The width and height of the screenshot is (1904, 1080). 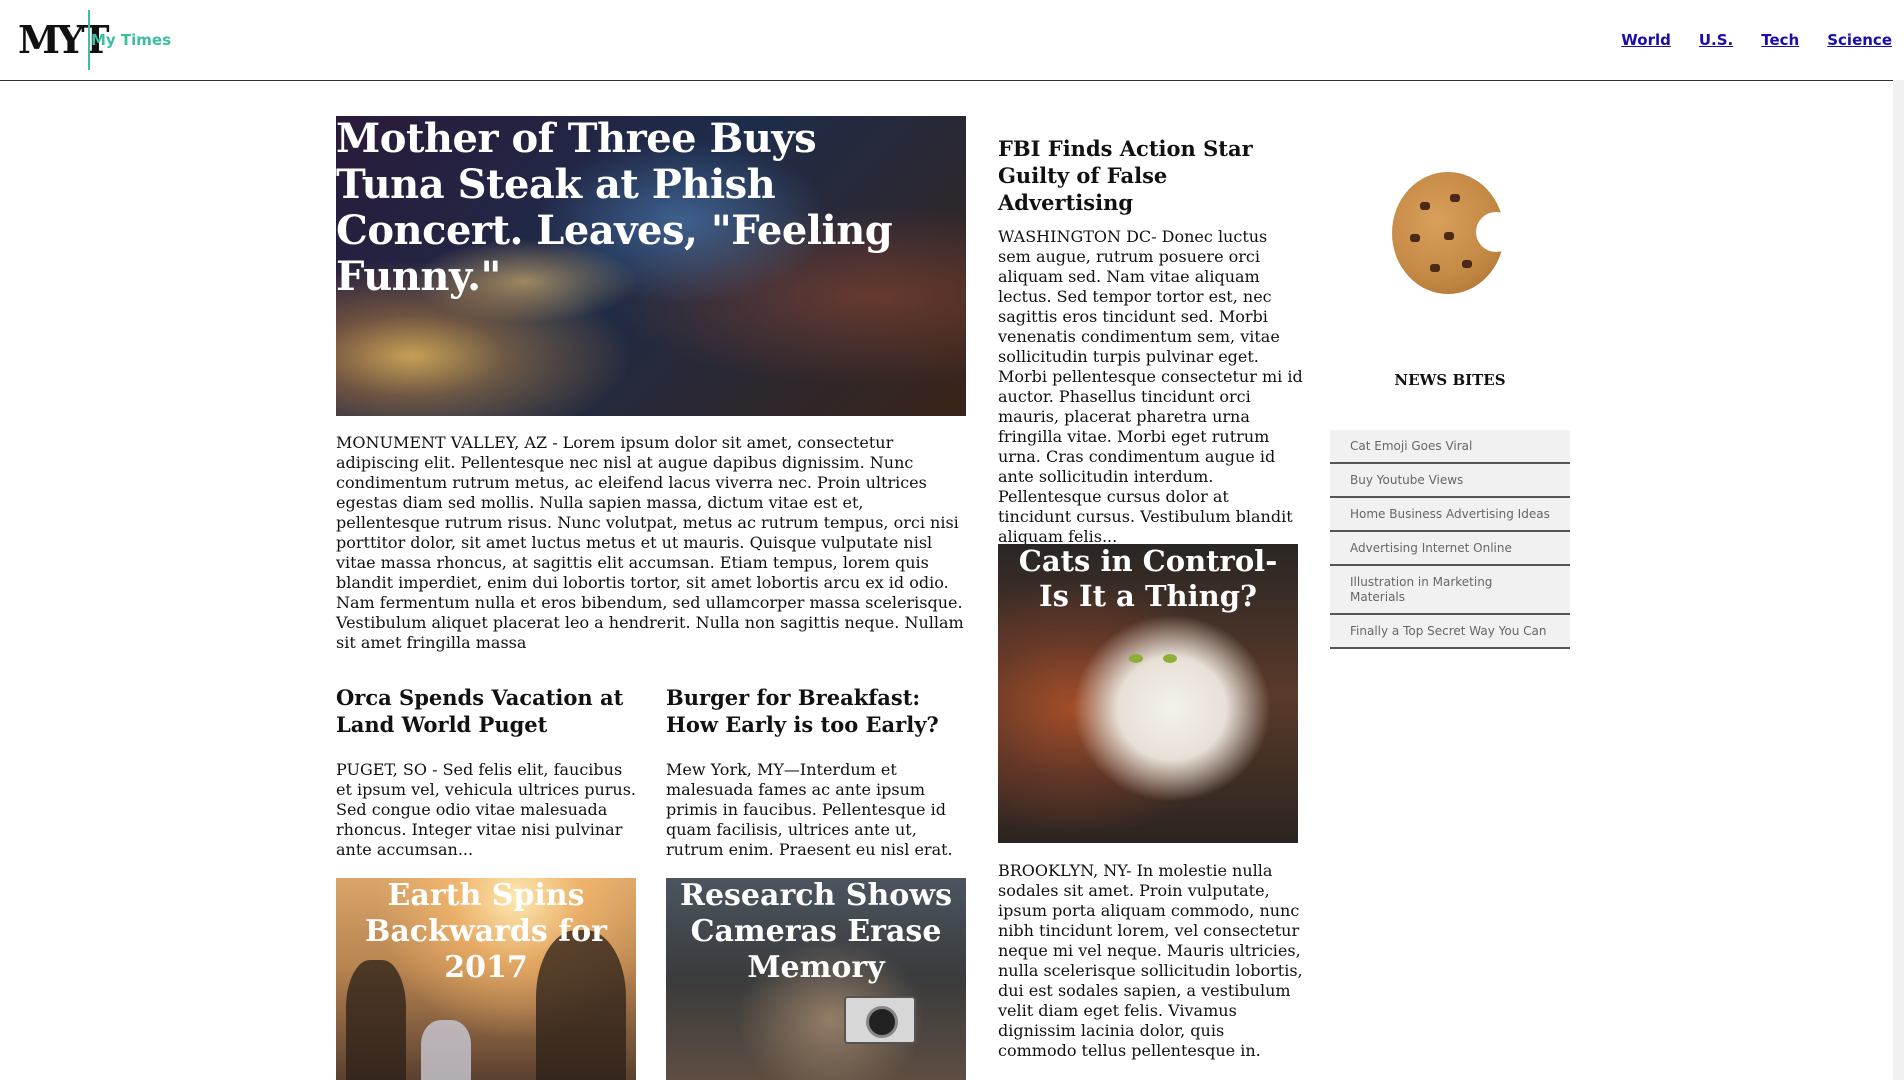 I want to click on cats-control-photo: Cats in Control-Is It a Thing?, so click(x=1148, y=693).